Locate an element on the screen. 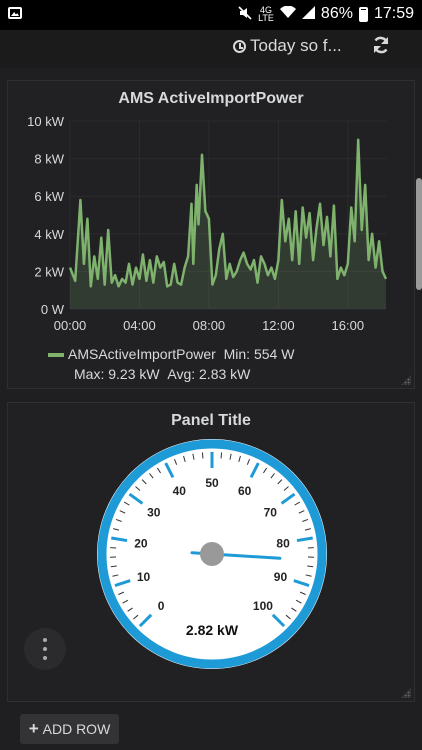 The height and width of the screenshot is (750, 422). add-row-label: ADD ROW is located at coordinates (76, 729).